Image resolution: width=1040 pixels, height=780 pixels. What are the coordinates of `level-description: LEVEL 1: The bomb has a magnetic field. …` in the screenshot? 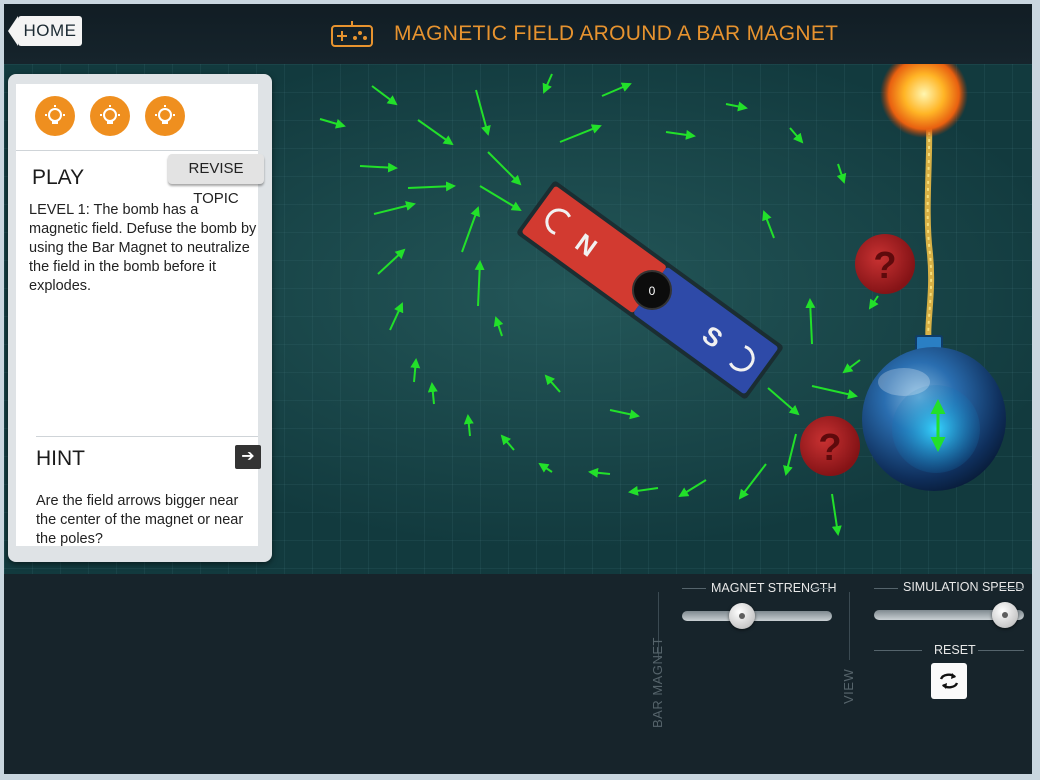 It's located at (143, 248).